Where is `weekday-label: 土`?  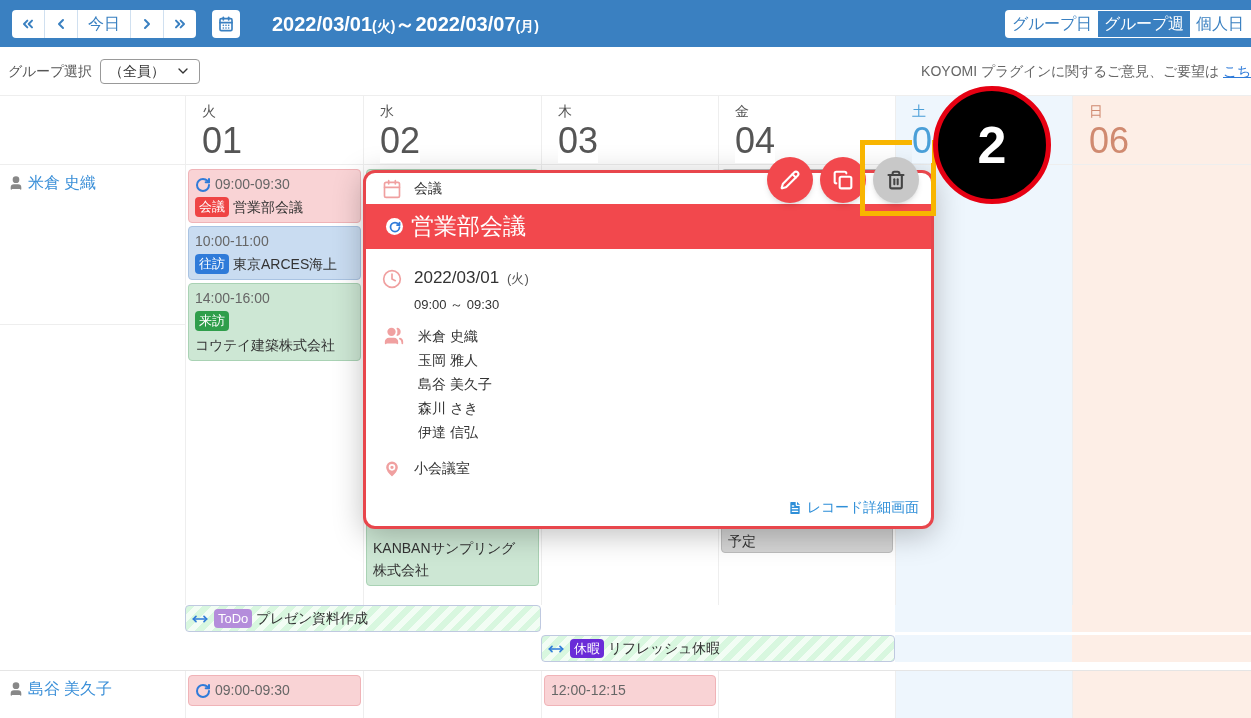 weekday-label: 土 is located at coordinates (919, 111).